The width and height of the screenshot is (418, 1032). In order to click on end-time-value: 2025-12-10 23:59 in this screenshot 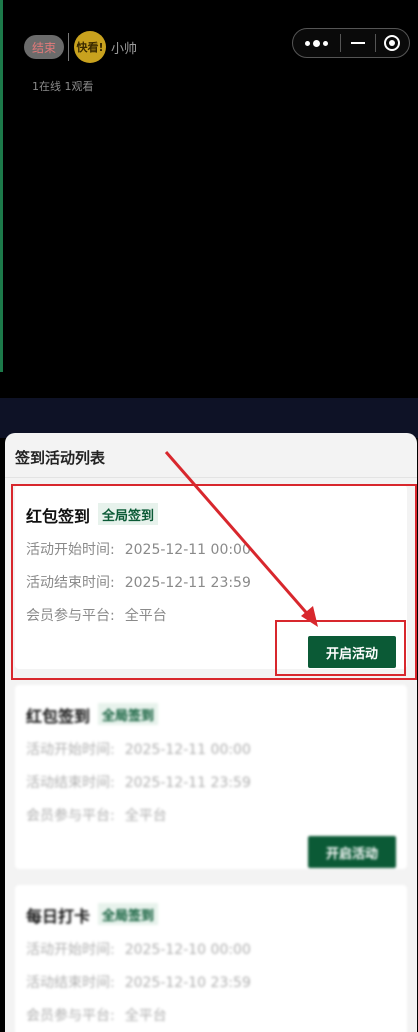, I will do `click(187, 983)`.